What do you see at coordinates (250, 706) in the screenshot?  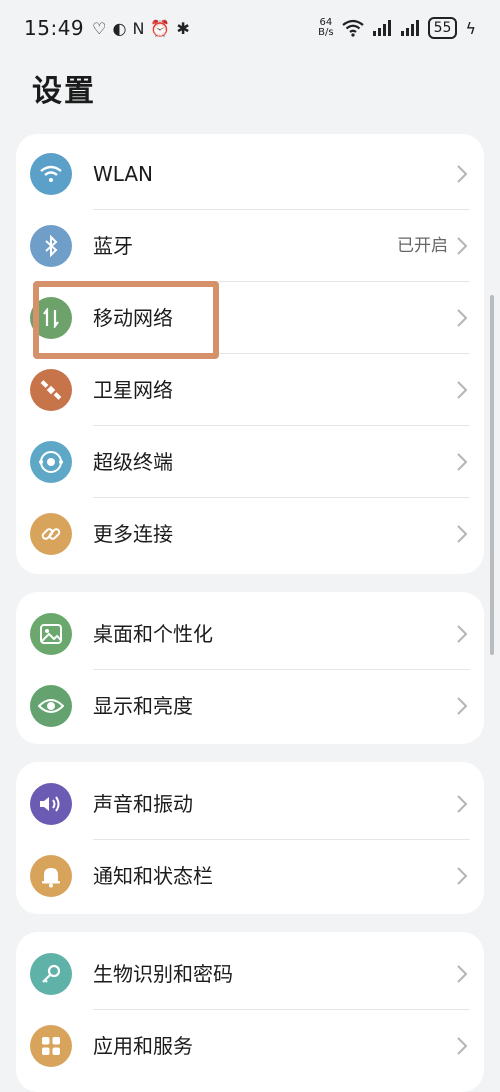 I see `settings-item-display-brightness: 显示和亮度` at bounding box center [250, 706].